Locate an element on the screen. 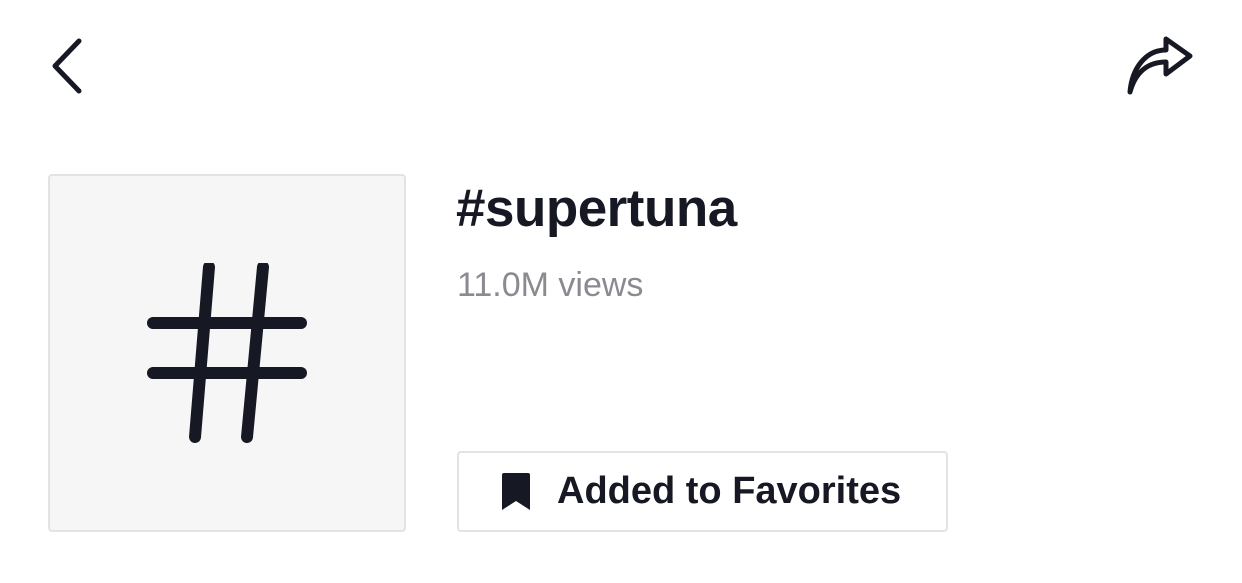  hashtag-title: #supertuna is located at coordinates (596, 208).